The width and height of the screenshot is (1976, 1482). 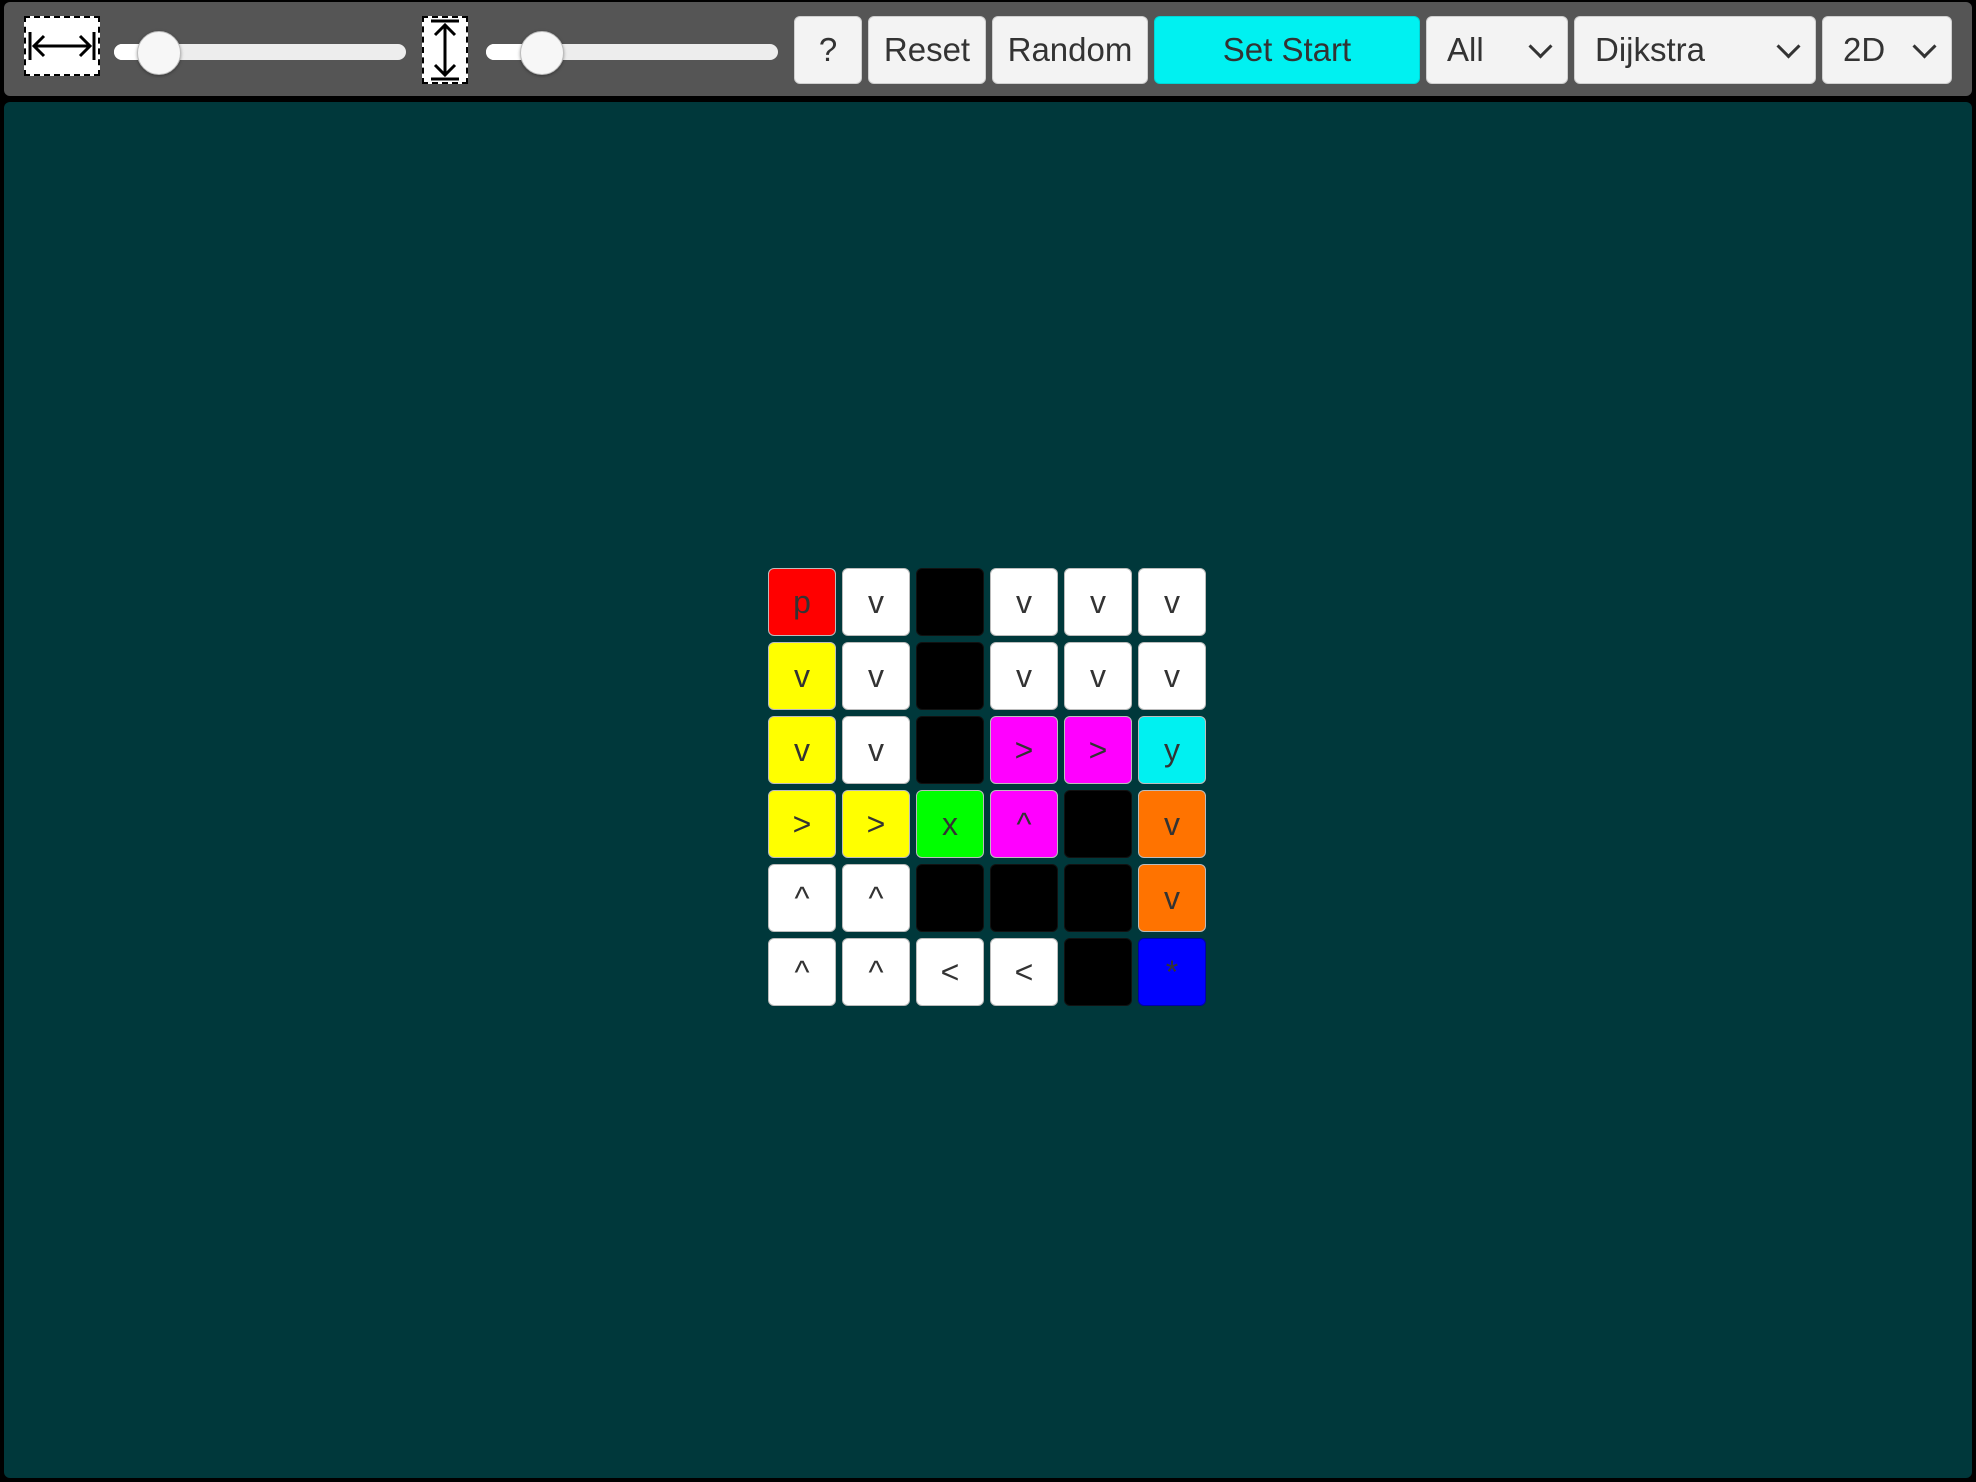 I want to click on grid-cell-r5-c4, so click(x=1098, y=972).